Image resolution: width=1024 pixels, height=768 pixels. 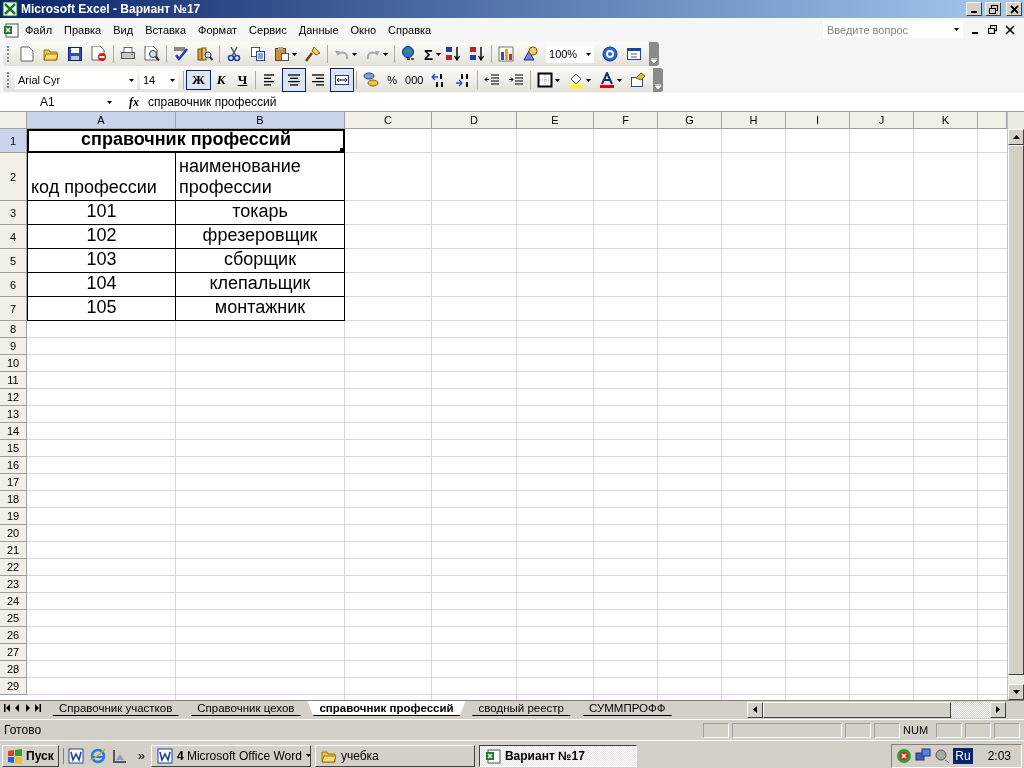 I want to click on row-header: 1, so click(x=13, y=141).